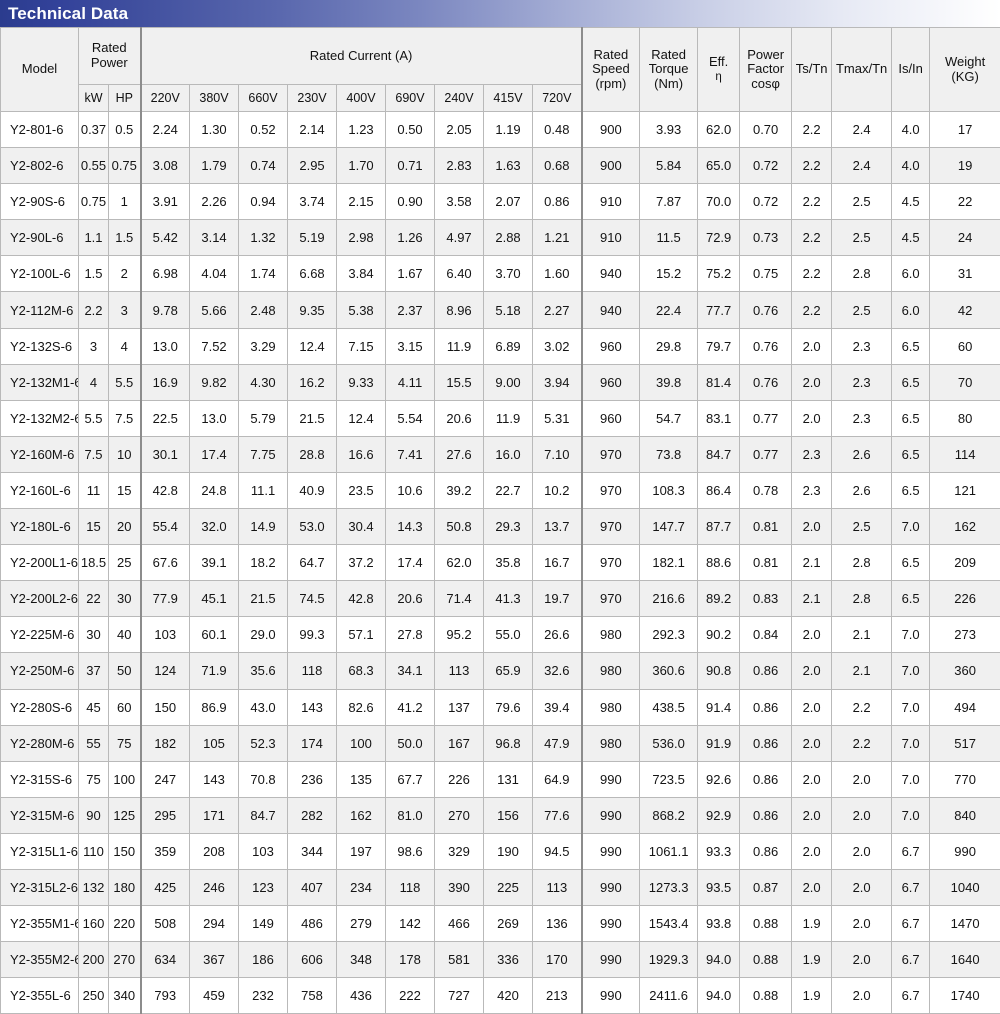  I want to click on col-header-efficiency: Eff. η, so click(719, 70).